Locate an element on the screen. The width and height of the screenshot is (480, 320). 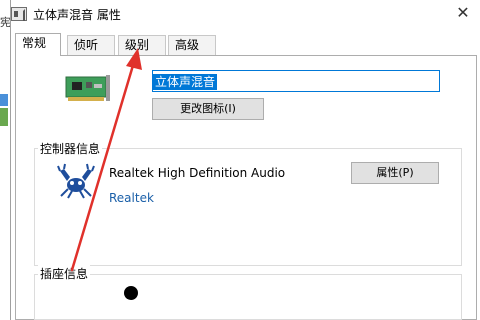
sound-card-icon is located at coordinates (87, 88).